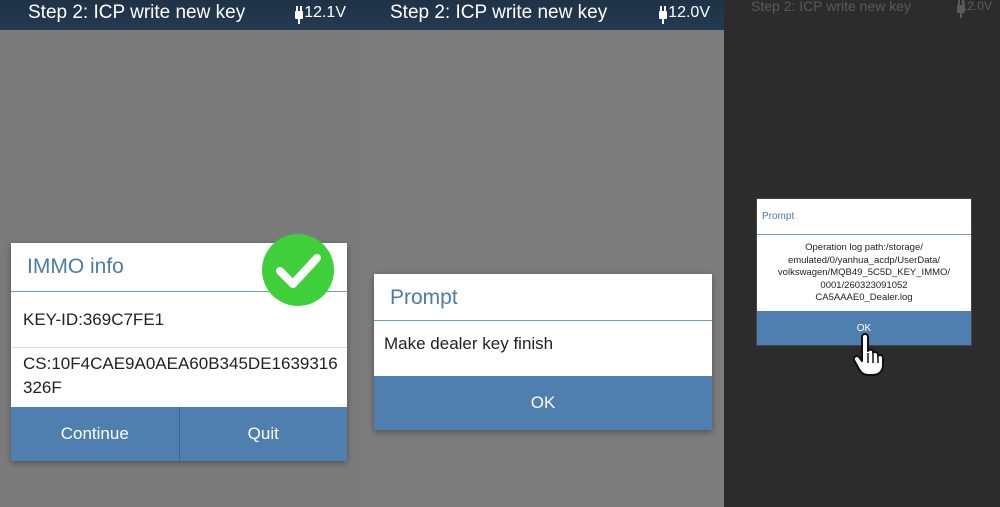 Image resolution: width=1000 pixels, height=507 pixels. I want to click on dialog-message: Make dealer key finish, so click(469, 343).